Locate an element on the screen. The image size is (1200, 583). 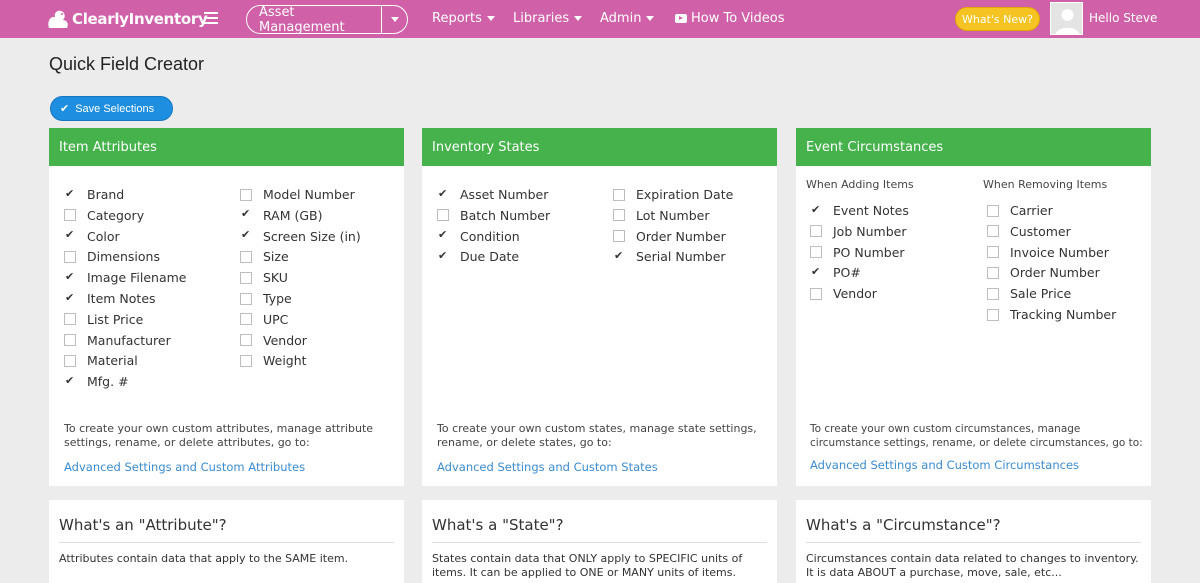
checkbox-item: Serial Number is located at coordinates (669, 256).